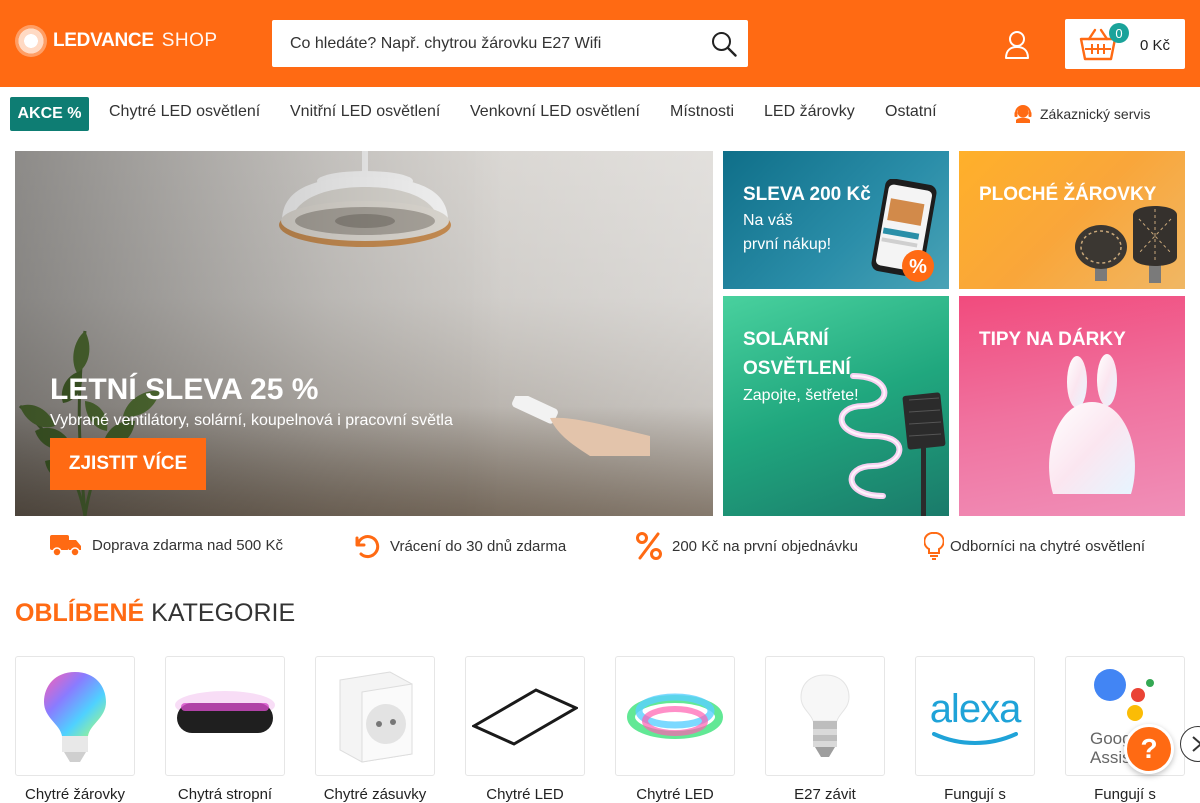 Image resolution: width=1200 pixels, height=803 pixels. I want to click on nav-item-rooms: Místnosti, so click(702, 112).